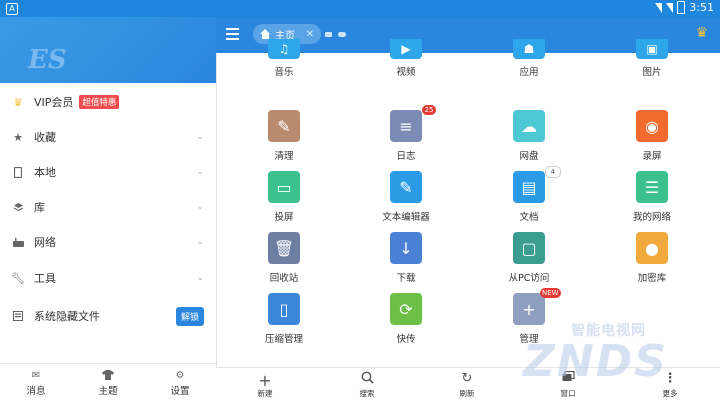 The width and height of the screenshot is (720, 402). I want to click on zip-icon: ▯, so click(284, 309).